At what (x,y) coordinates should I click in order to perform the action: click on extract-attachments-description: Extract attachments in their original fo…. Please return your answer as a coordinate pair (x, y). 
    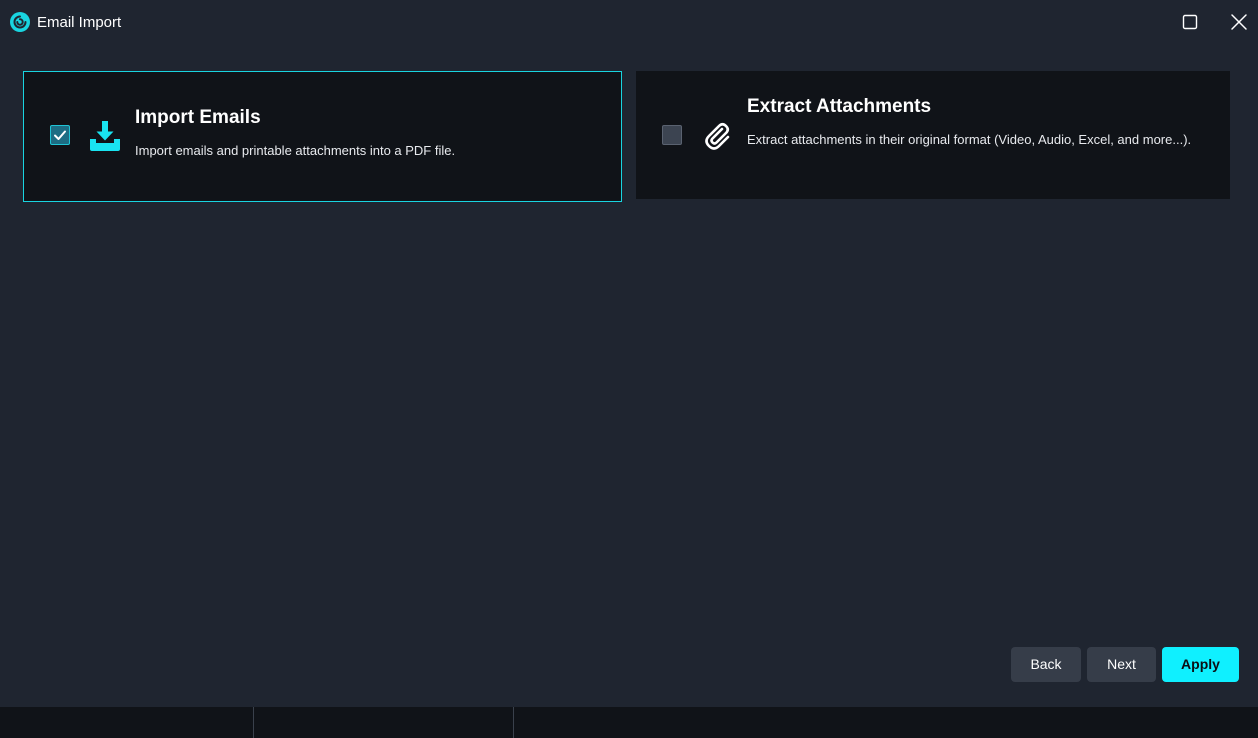
    Looking at the image, I should click on (969, 139).